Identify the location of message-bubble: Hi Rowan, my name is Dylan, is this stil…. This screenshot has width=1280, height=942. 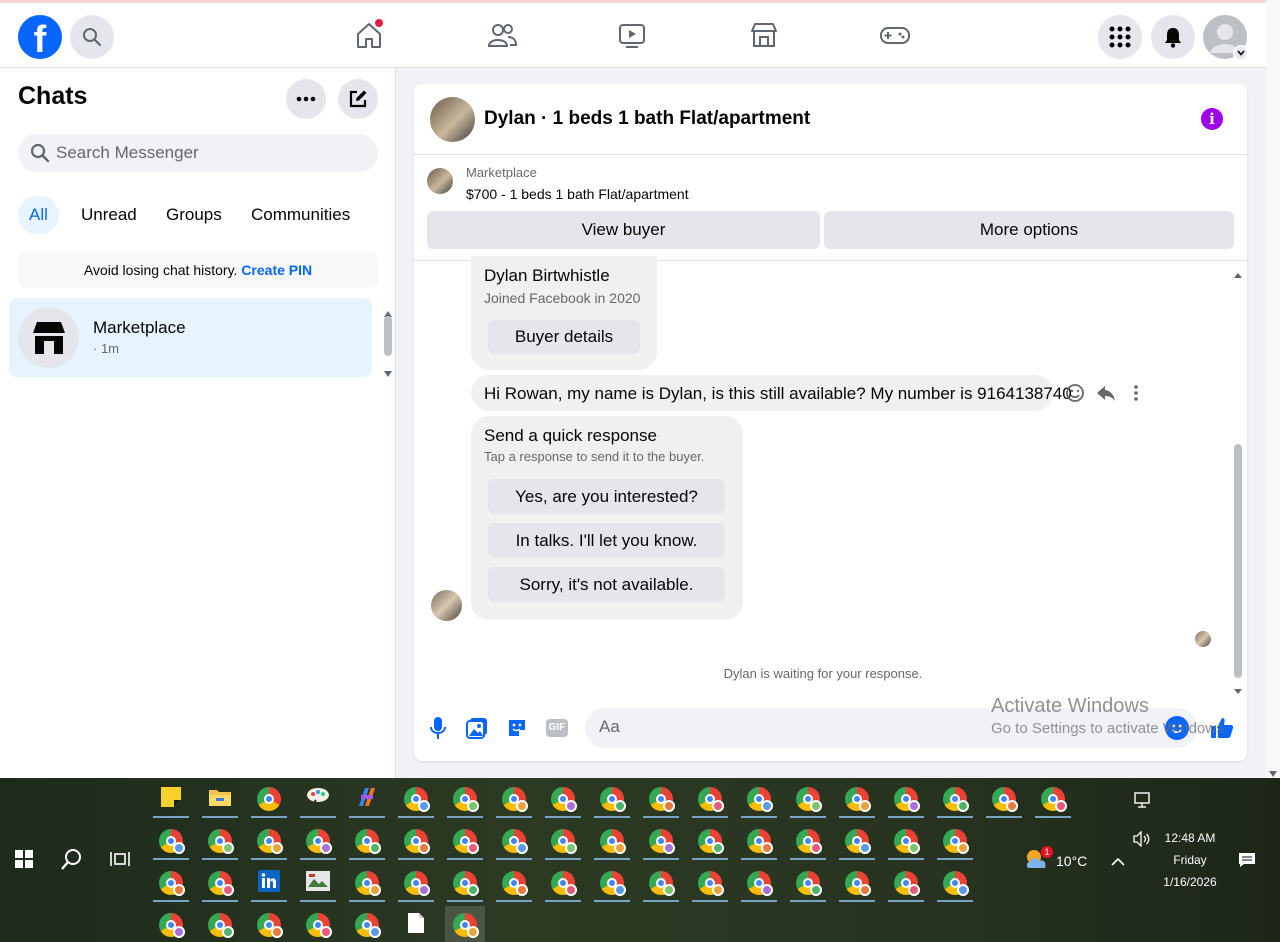
(771, 393).